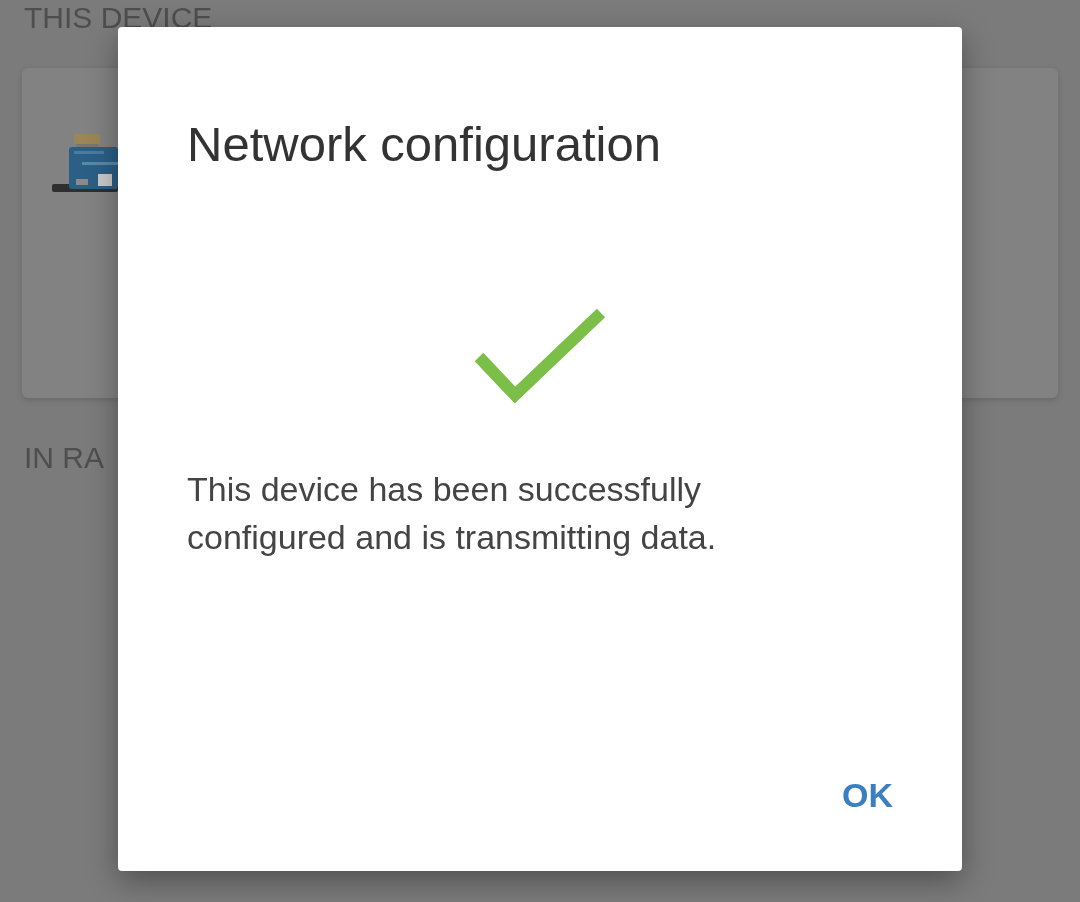 This screenshot has height=902, width=1080. Describe the element at coordinates (540, 356) in the screenshot. I see `checkmark-icon` at that location.